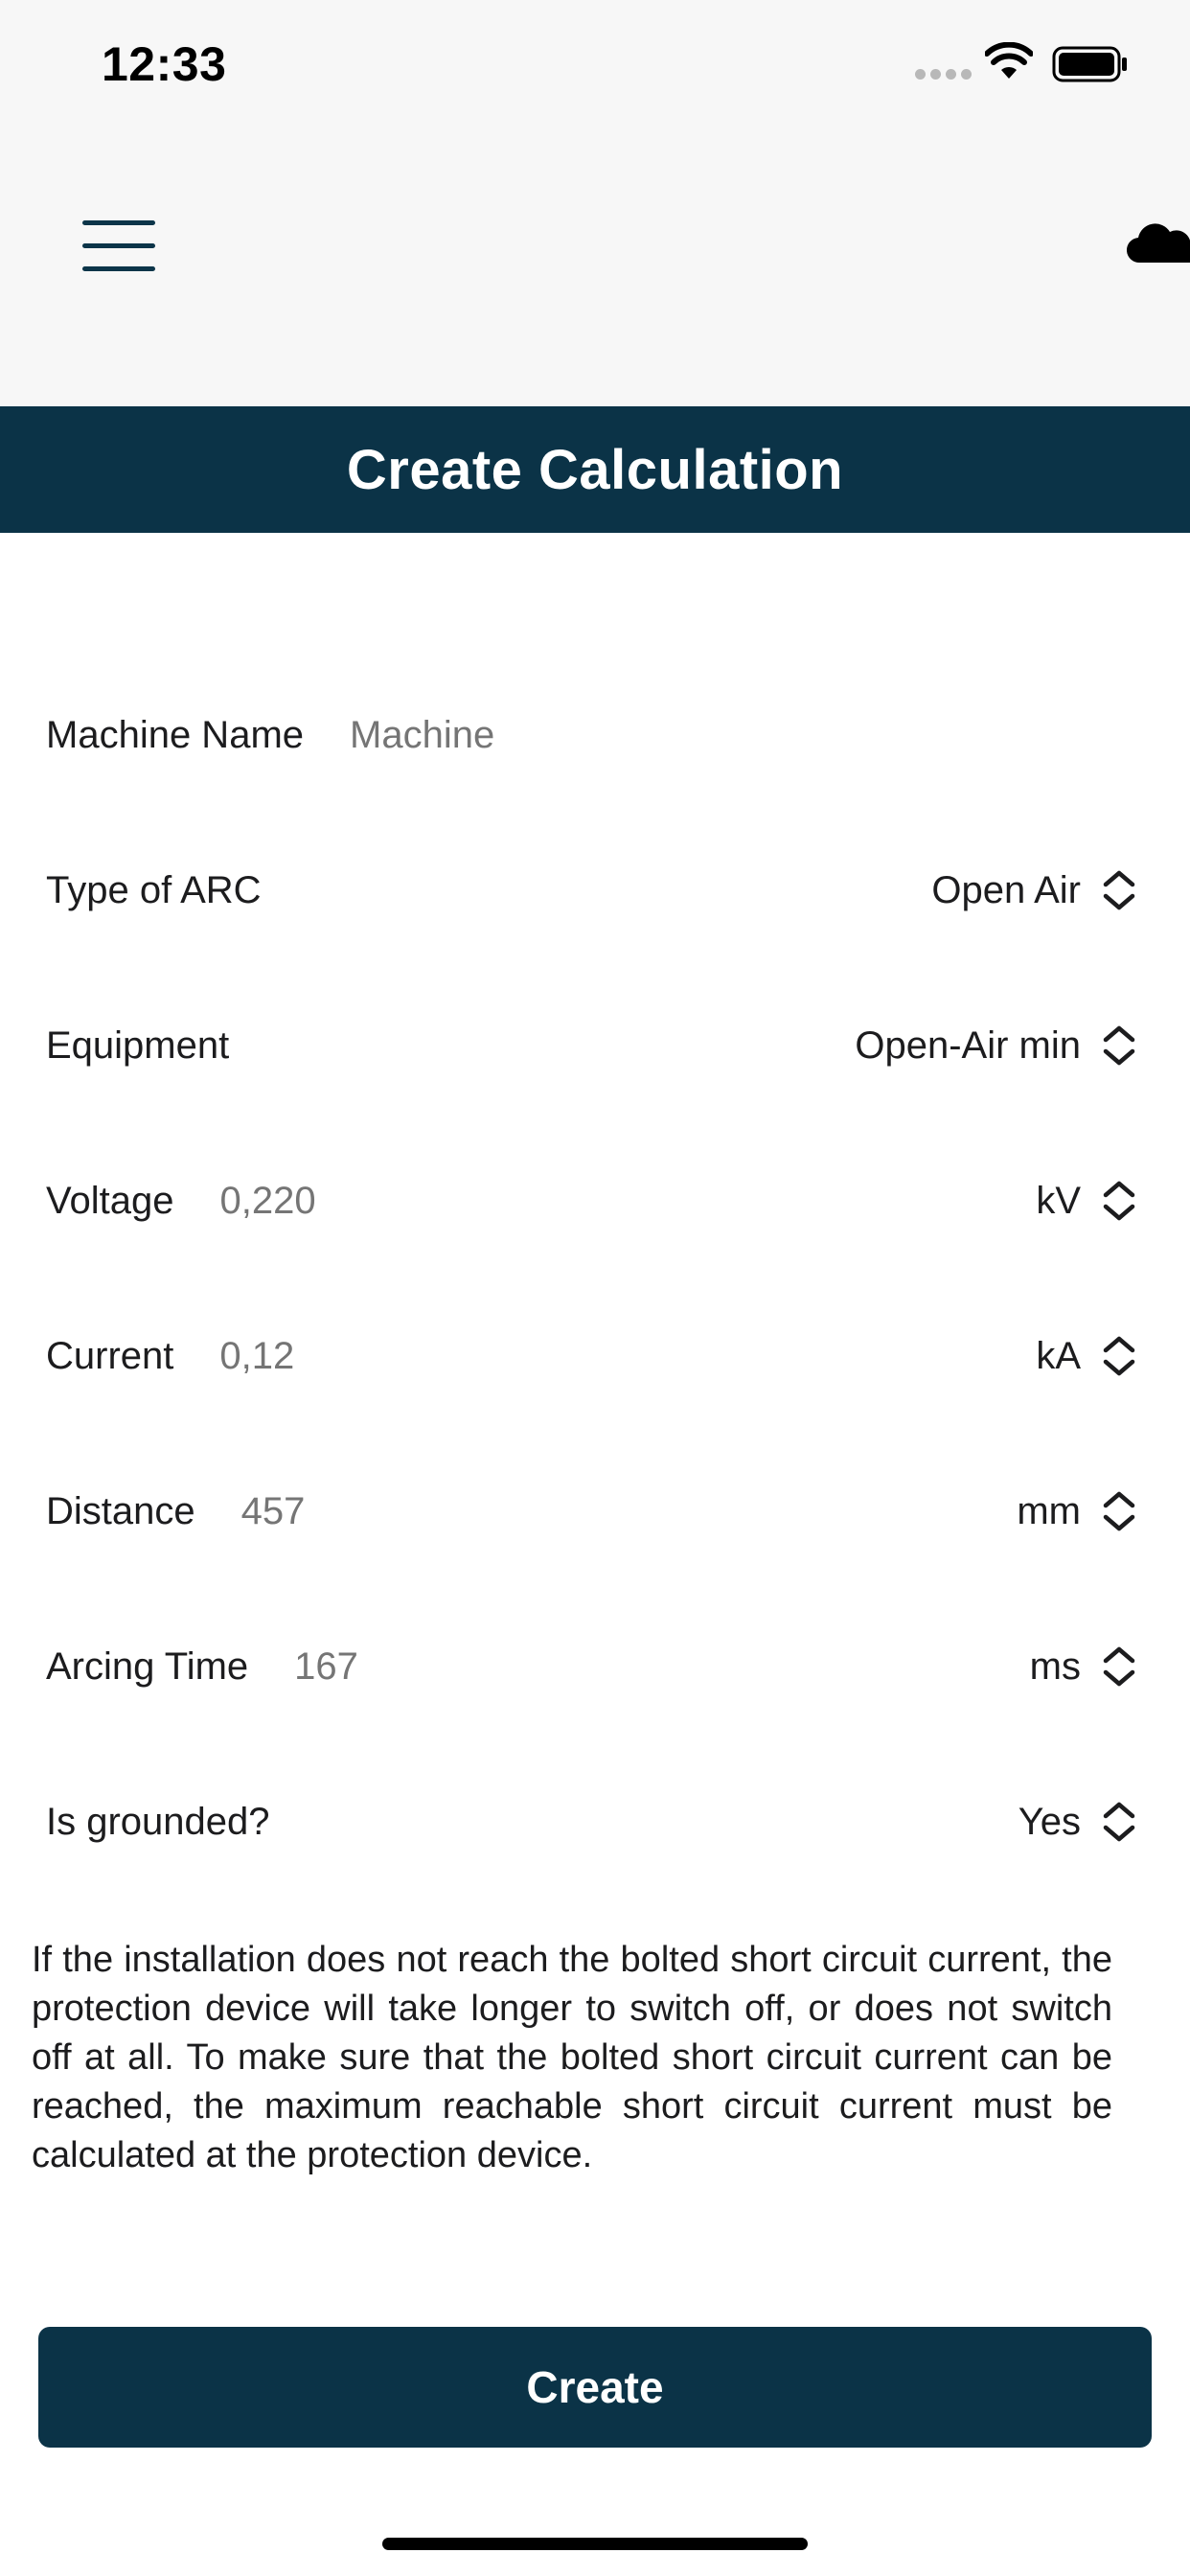  I want to click on page-title: Create Calculation, so click(595, 469).